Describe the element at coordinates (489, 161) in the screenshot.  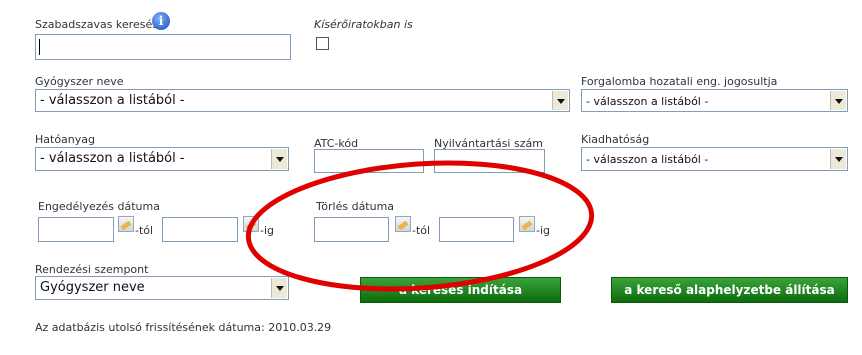
I see `reg-no-input` at that location.